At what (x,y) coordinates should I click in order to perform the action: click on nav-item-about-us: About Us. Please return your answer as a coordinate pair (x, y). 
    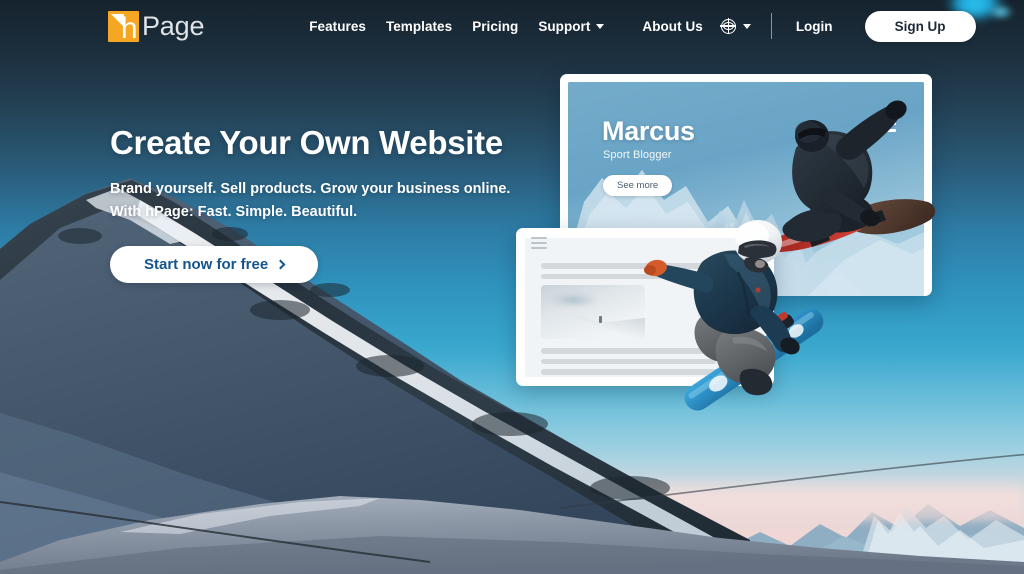
    Looking at the image, I should click on (672, 26).